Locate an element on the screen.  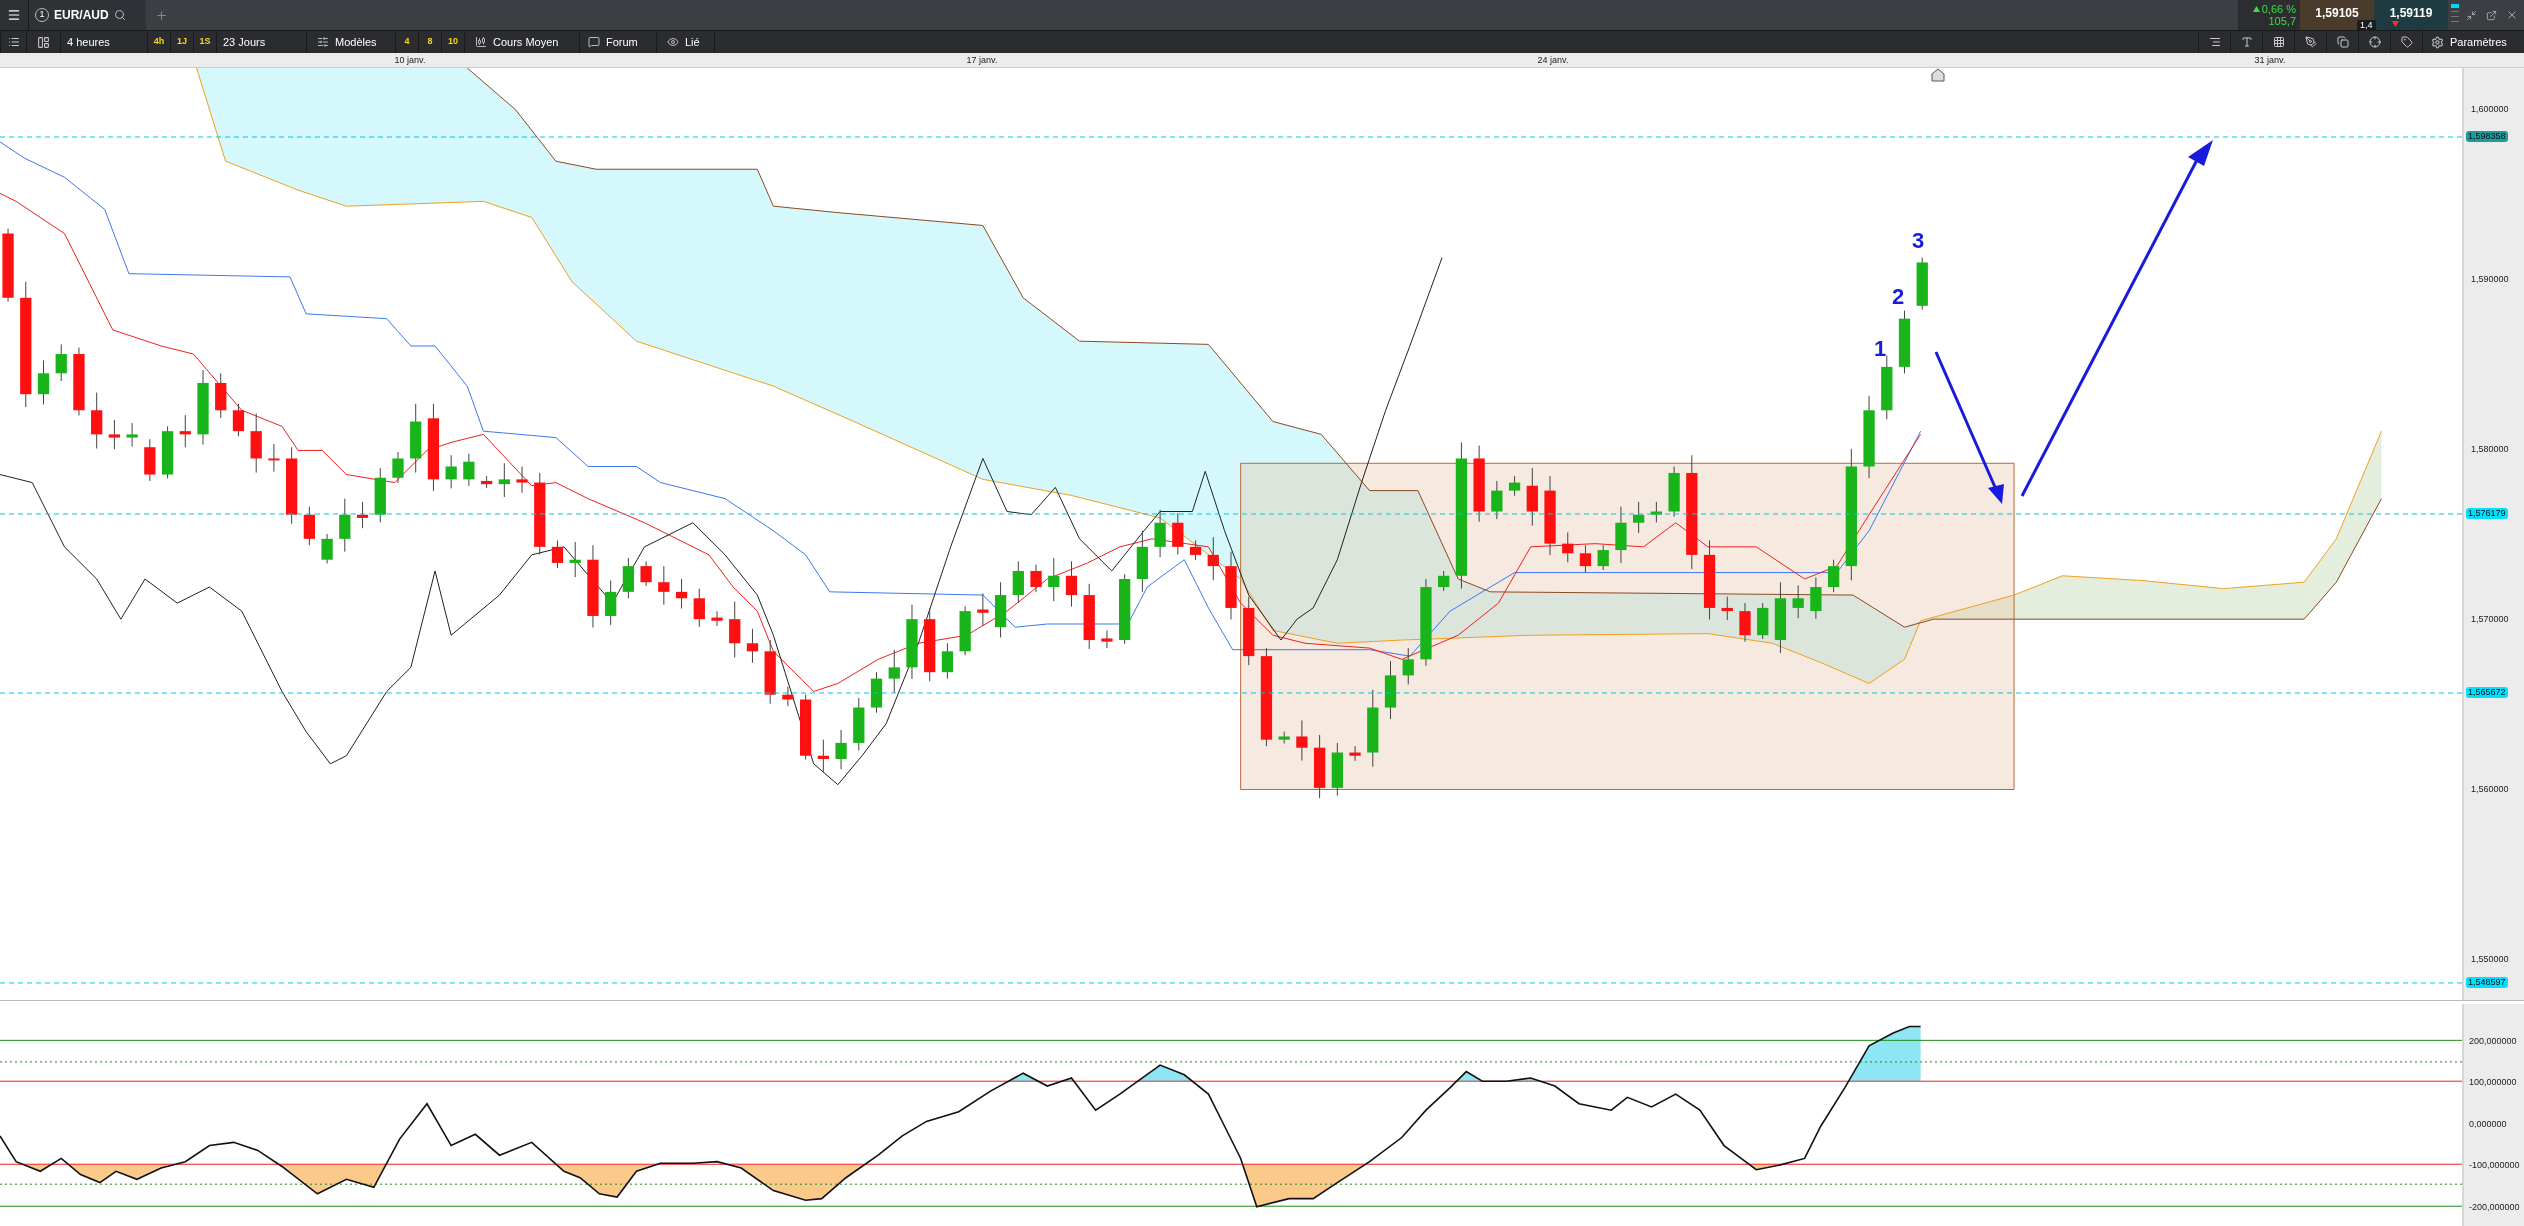
layout-icon is located at coordinates (43, 42).